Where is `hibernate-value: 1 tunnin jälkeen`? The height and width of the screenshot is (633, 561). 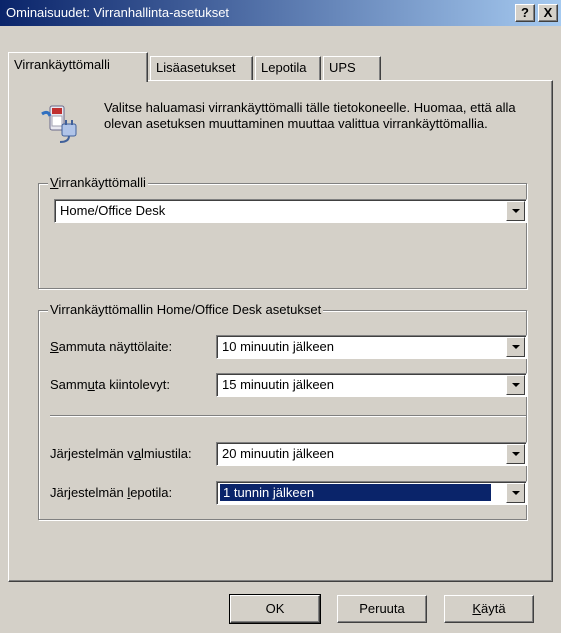 hibernate-value: 1 tunnin jälkeen is located at coordinates (355, 492).